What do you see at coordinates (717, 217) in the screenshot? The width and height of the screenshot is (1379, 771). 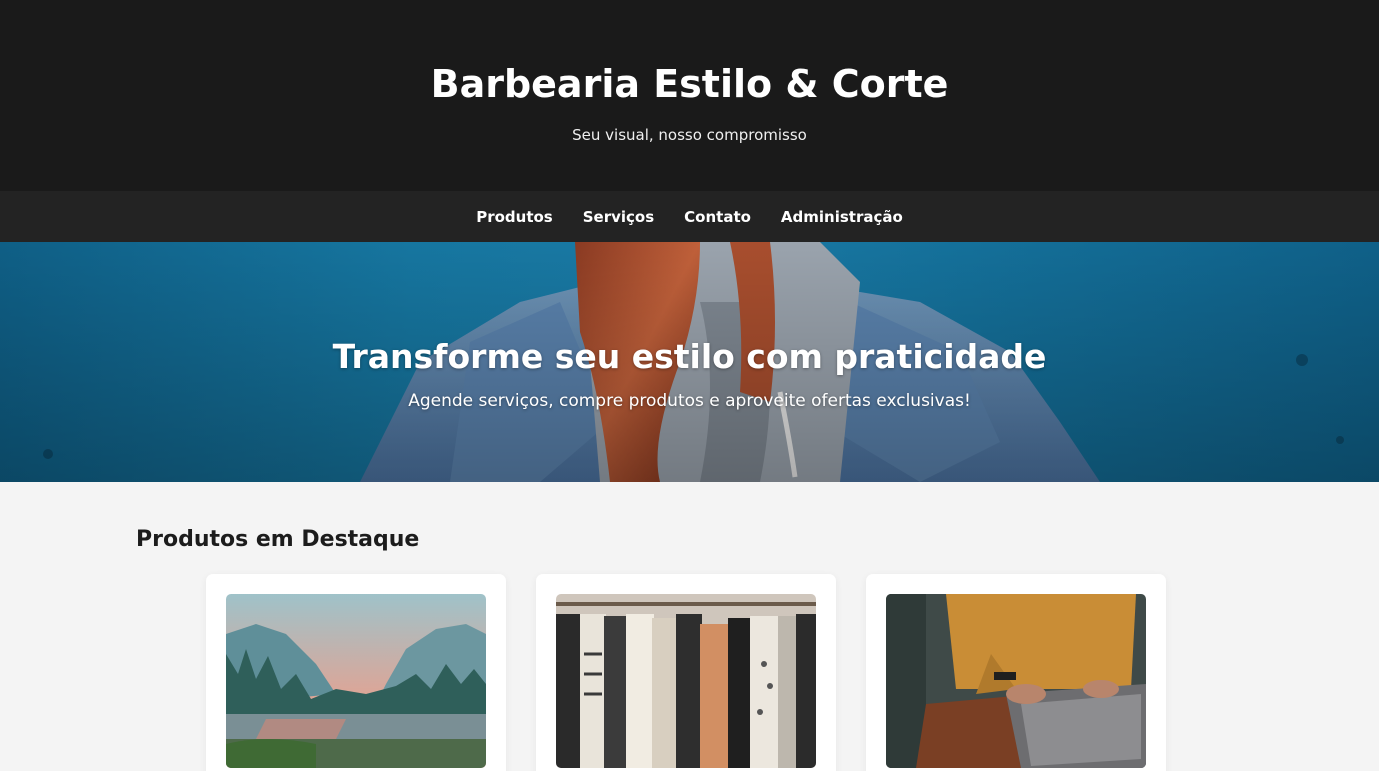 I see `nav-link-contato: Contato` at bounding box center [717, 217].